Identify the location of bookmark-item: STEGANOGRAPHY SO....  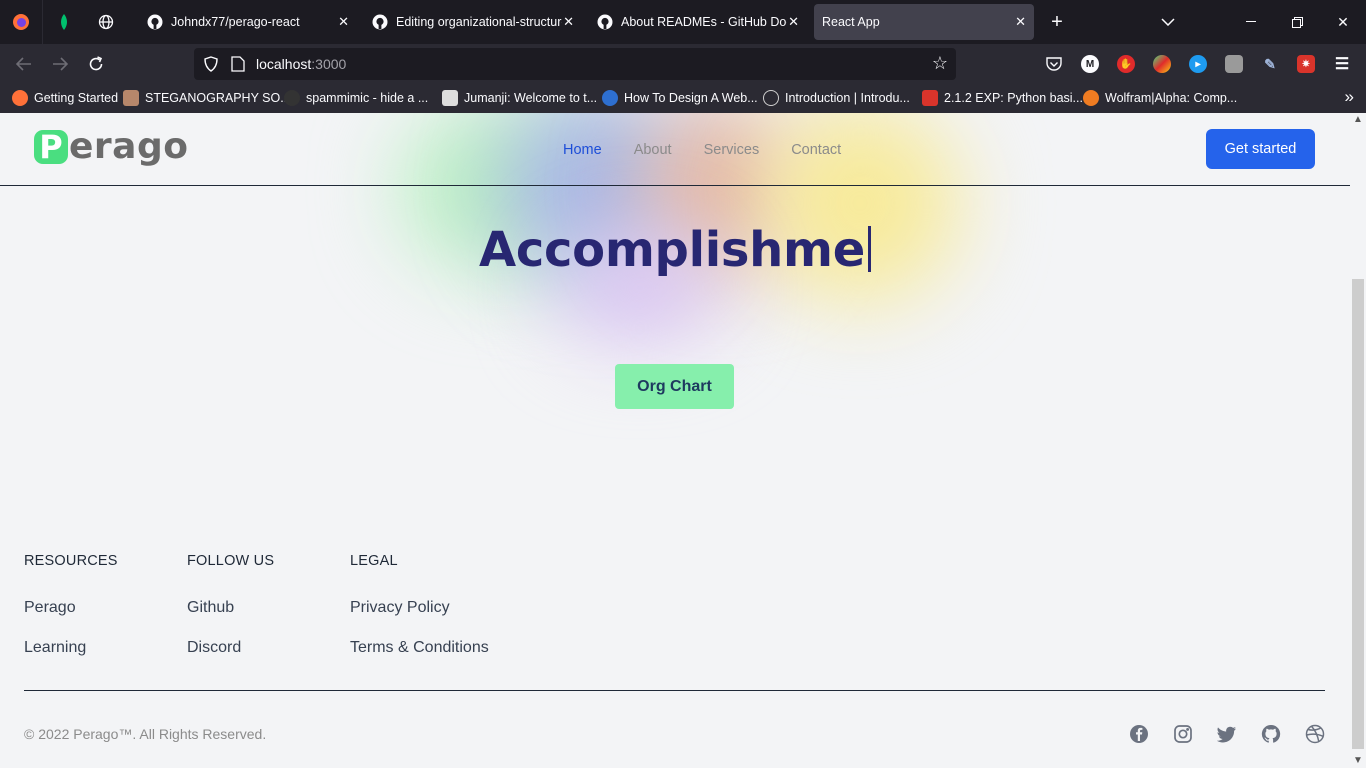
(207, 98).